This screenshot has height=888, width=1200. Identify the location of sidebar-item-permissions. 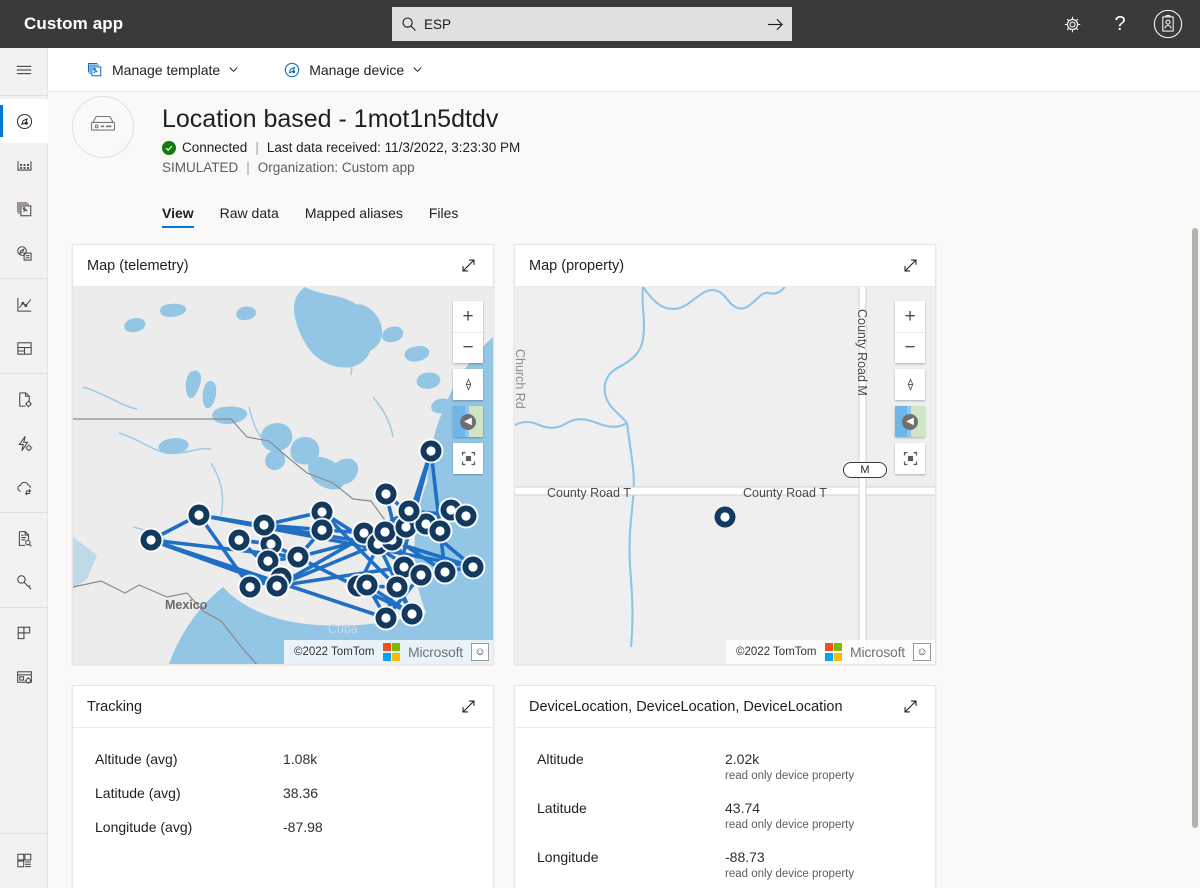
(24, 582).